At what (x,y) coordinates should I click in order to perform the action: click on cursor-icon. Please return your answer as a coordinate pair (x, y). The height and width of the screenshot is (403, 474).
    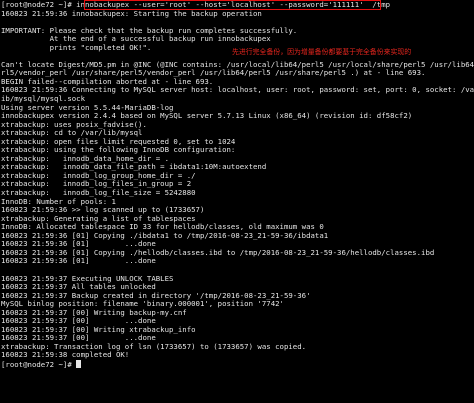
    Looking at the image, I should click on (79, 363).